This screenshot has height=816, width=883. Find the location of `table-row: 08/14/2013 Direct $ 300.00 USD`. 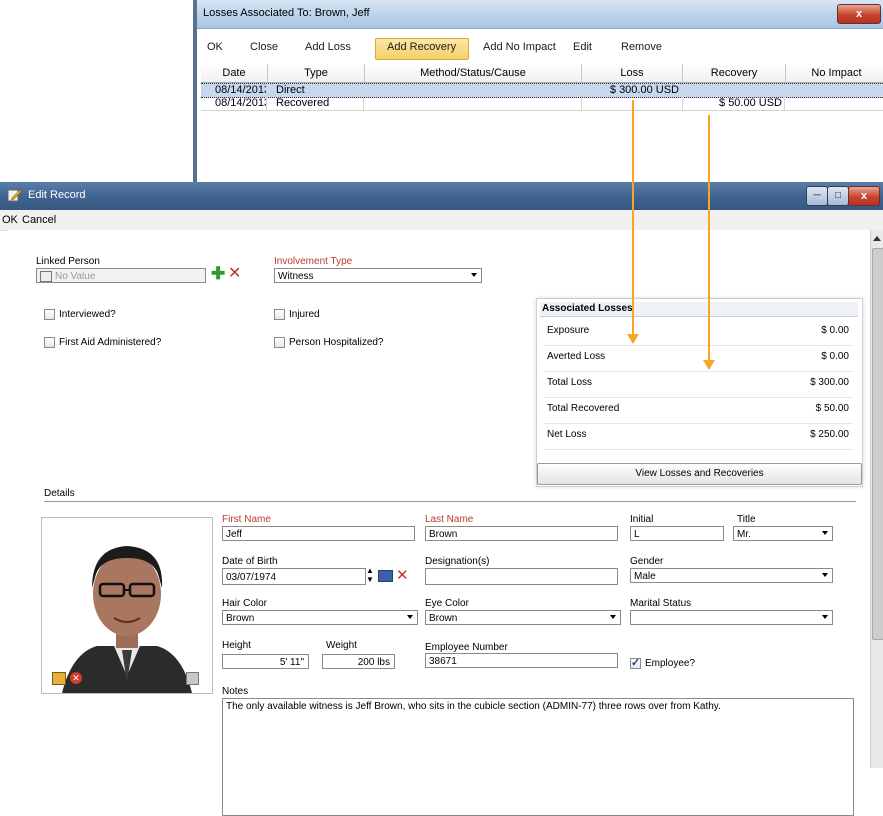

table-row: 08/14/2013 Direct $ 300.00 USD is located at coordinates (542, 90).